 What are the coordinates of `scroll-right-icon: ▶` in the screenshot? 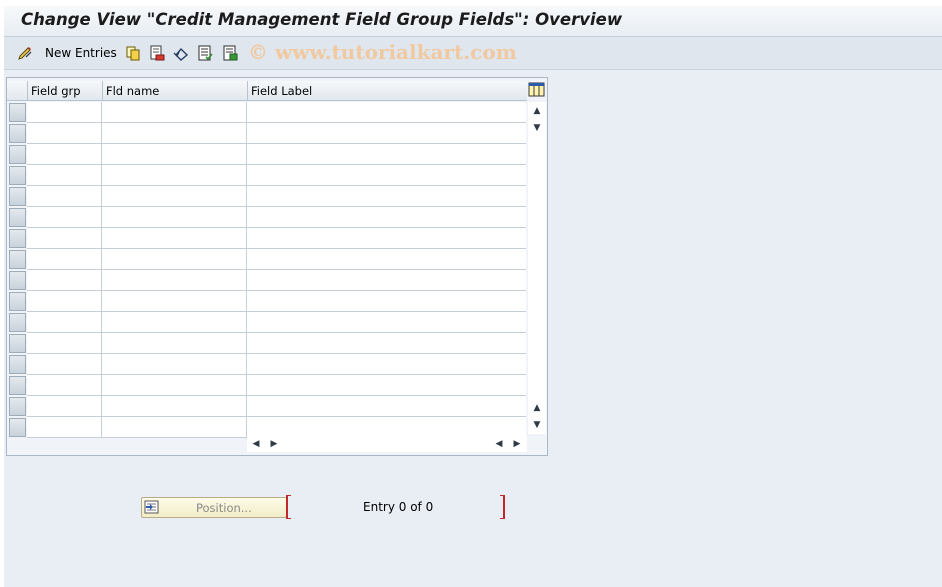 It's located at (274, 444).